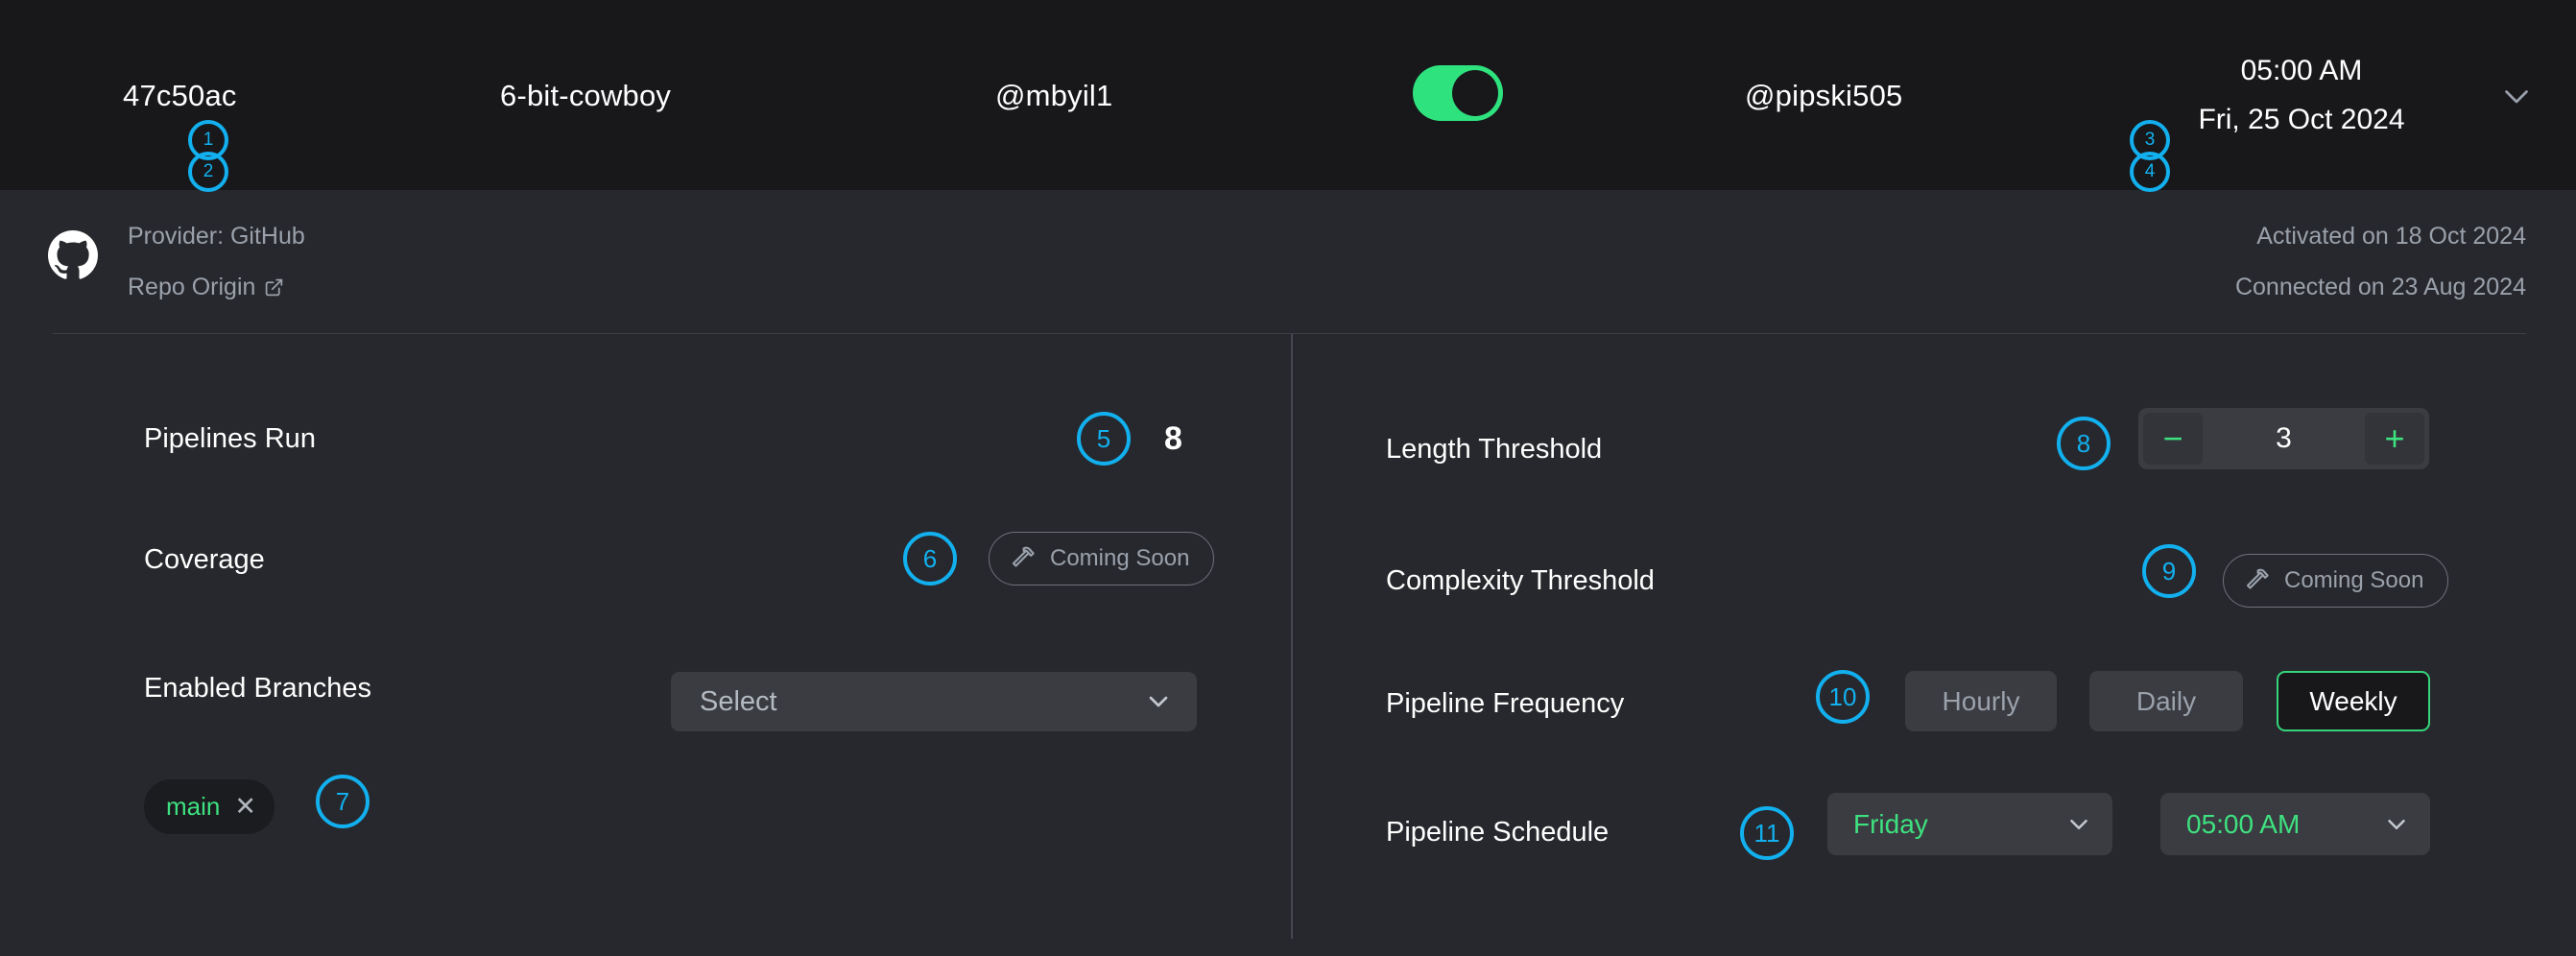  I want to click on annotation-badge-8: 8, so click(2084, 443).